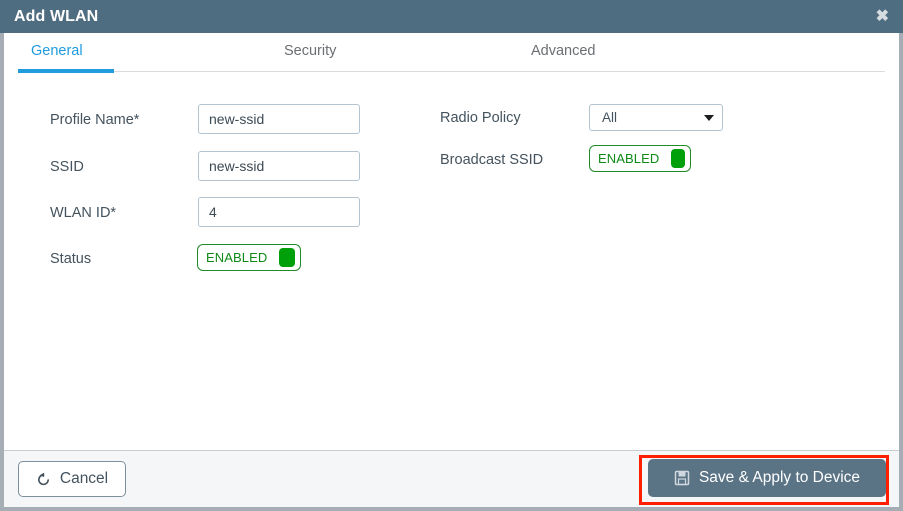 The image size is (903, 511). What do you see at coordinates (492, 160) in the screenshot?
I see `label-broadcast-ssid: Broadcast SSID` at bounding box center [492, 160].